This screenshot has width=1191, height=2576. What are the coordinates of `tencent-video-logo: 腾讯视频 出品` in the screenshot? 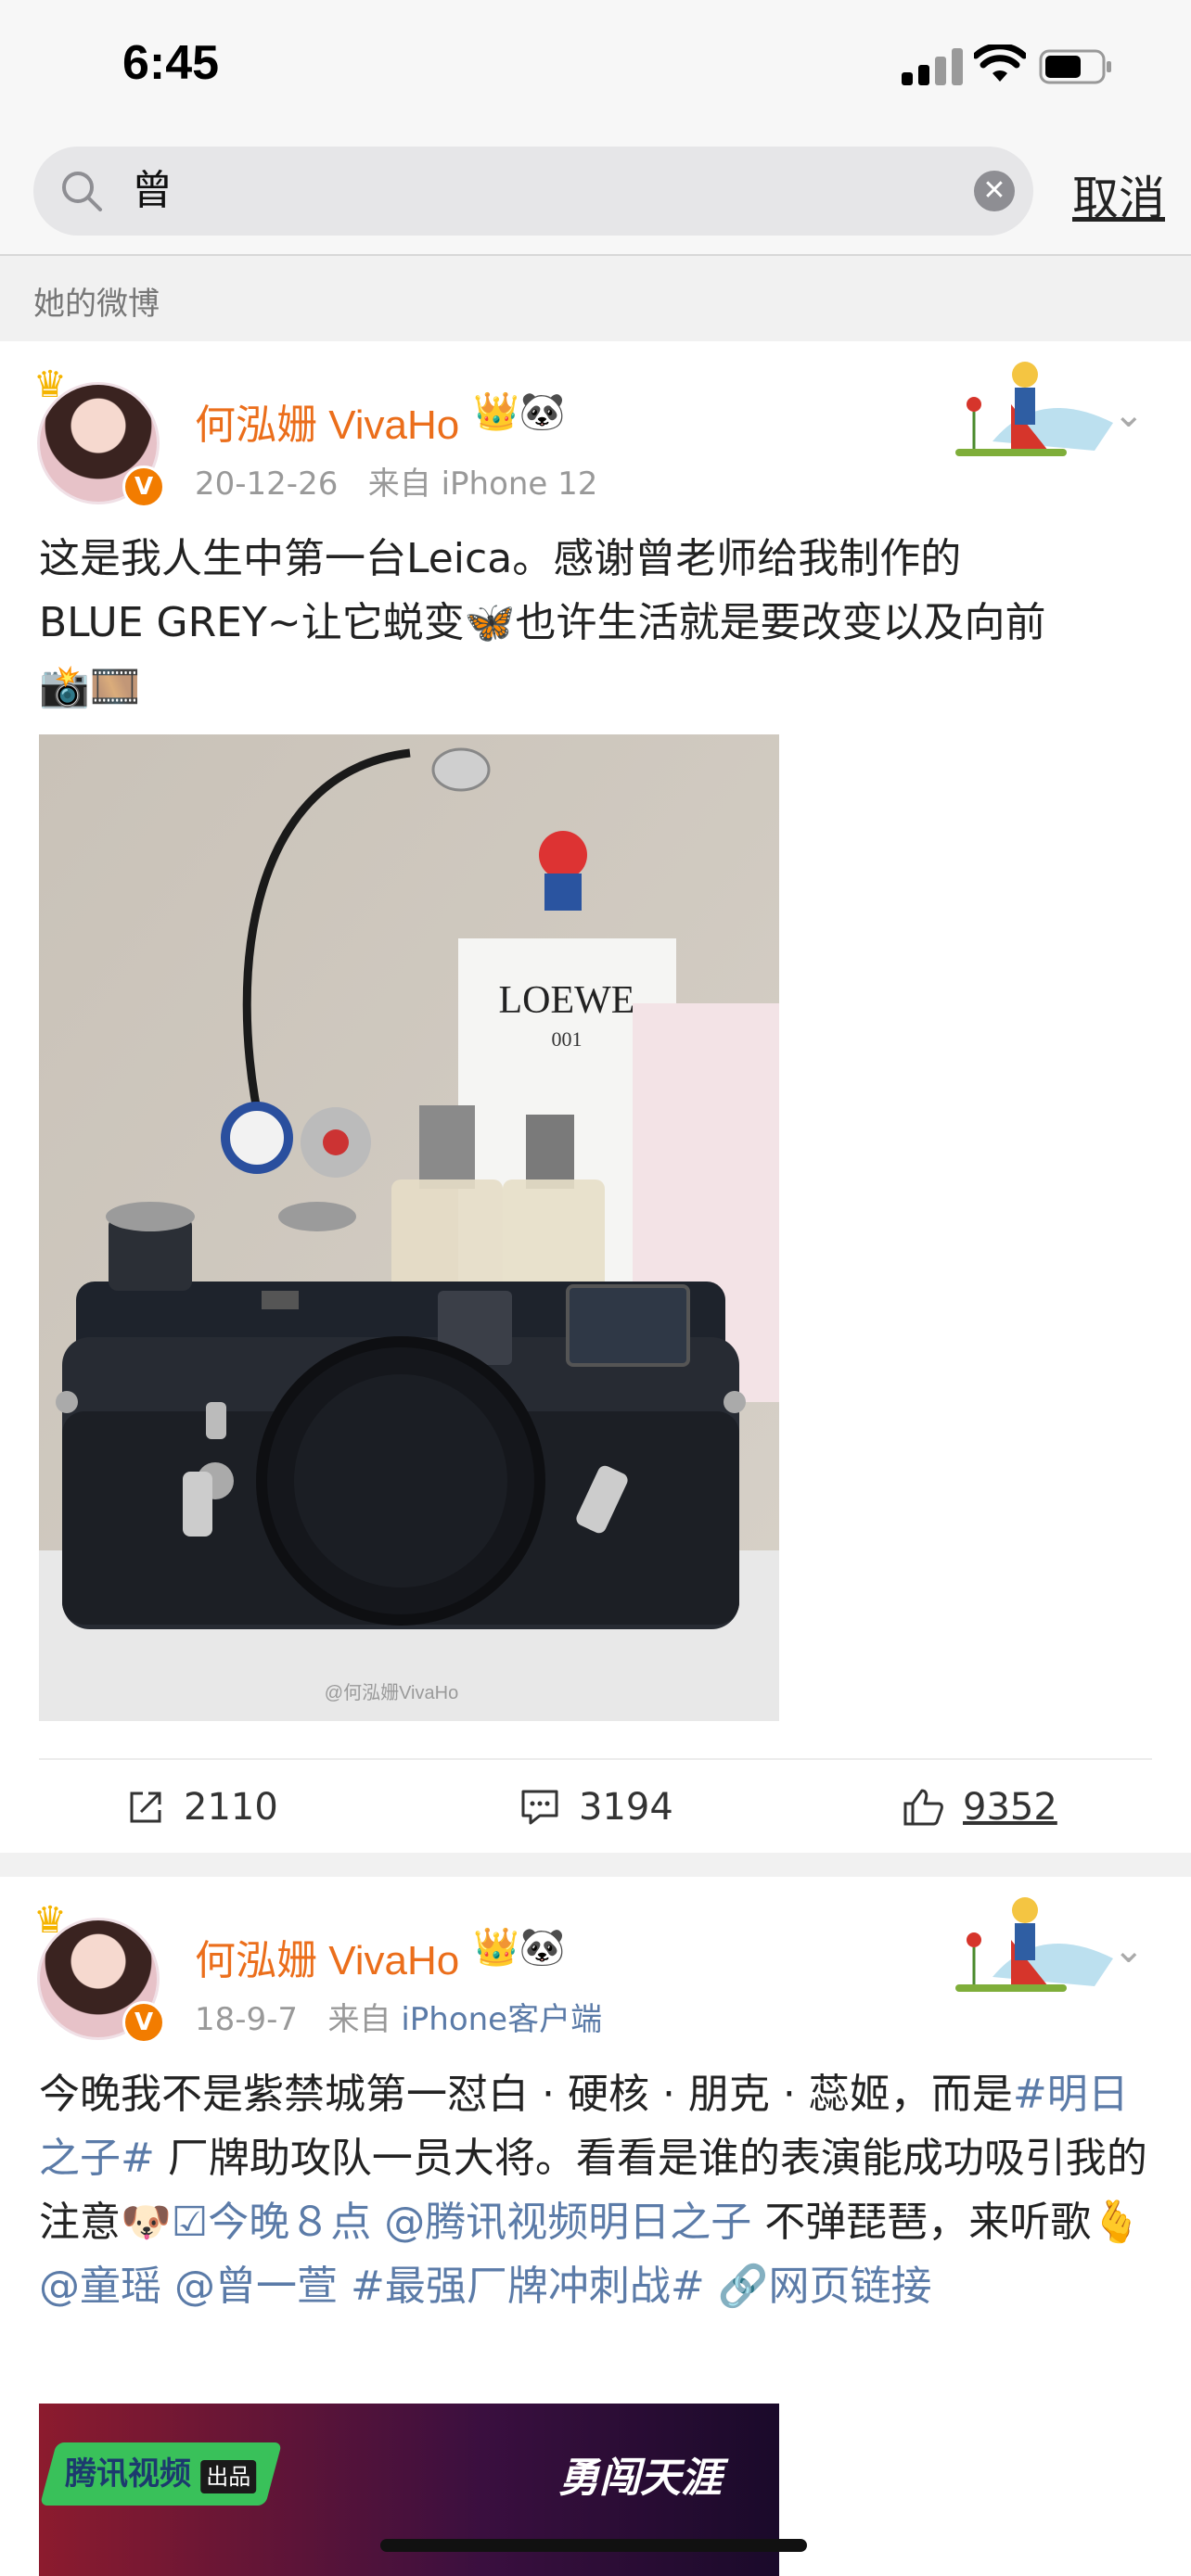 It's located at (161, 2474).